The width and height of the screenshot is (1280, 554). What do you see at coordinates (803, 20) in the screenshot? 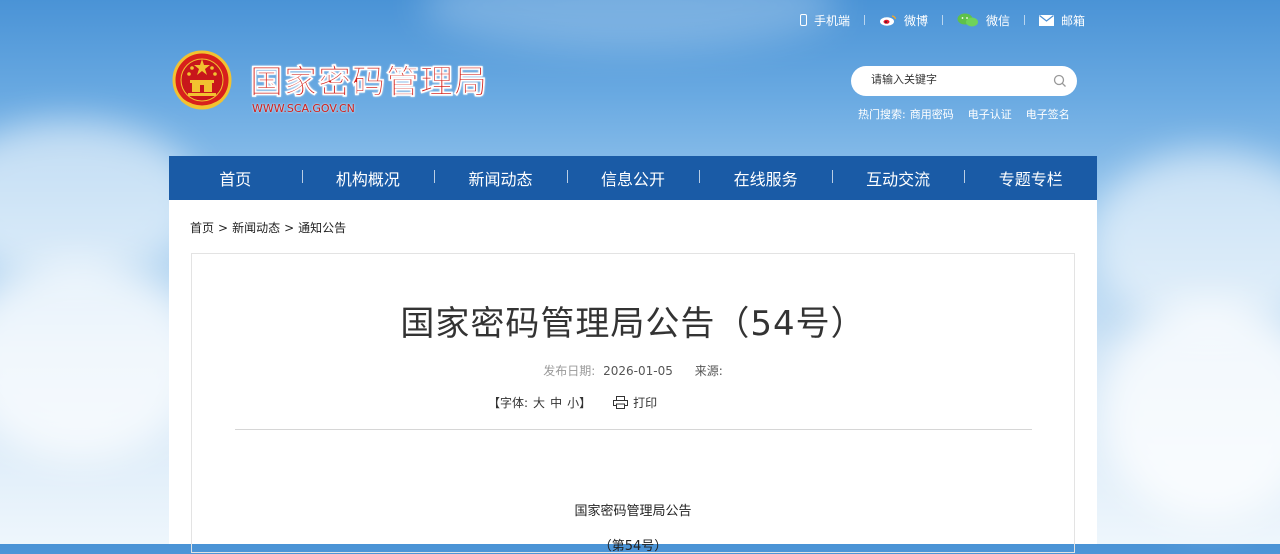
I see `phone-icon` at bounding box center [803, 20].